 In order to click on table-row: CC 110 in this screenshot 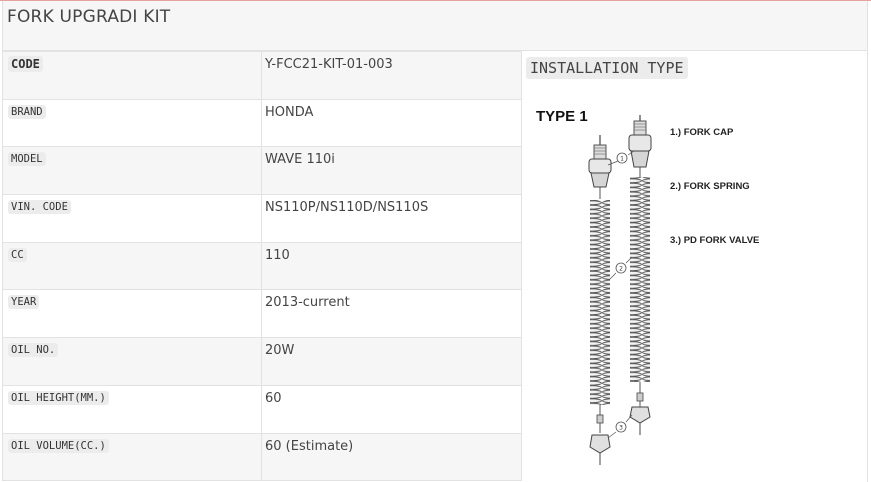, I will do `click(262, 266)`.